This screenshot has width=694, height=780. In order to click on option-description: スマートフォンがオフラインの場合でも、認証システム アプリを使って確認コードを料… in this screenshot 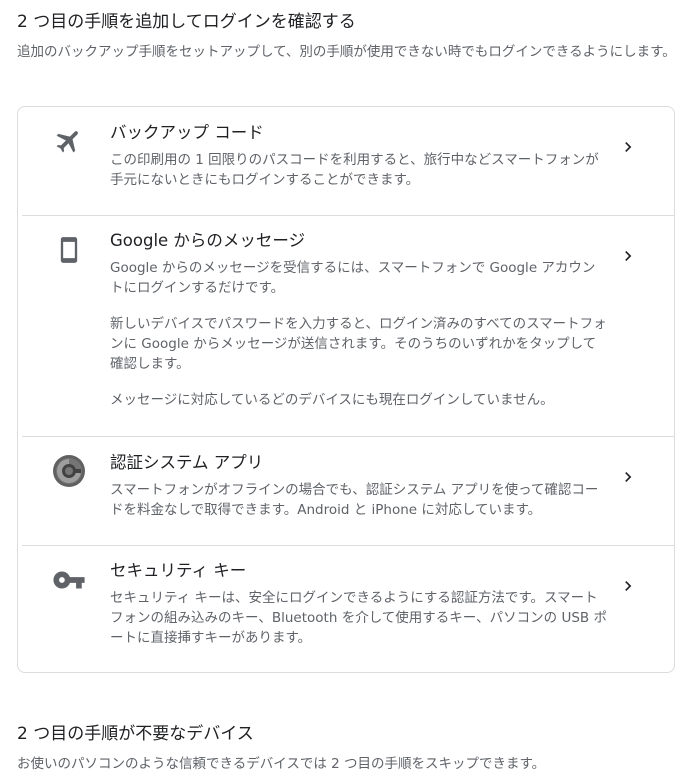, I will do `click(359, 500)`.